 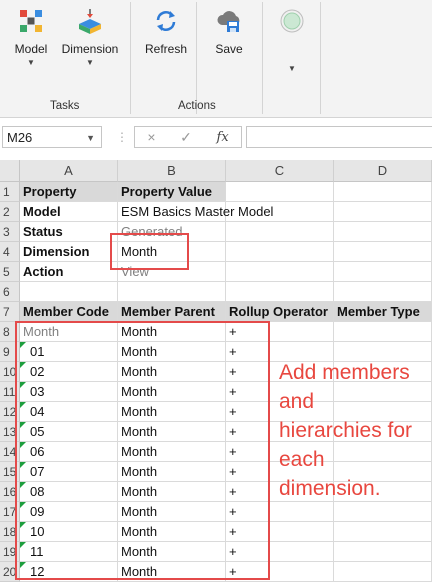 I want to click on row-header: 7, so click(x=10, y=312).